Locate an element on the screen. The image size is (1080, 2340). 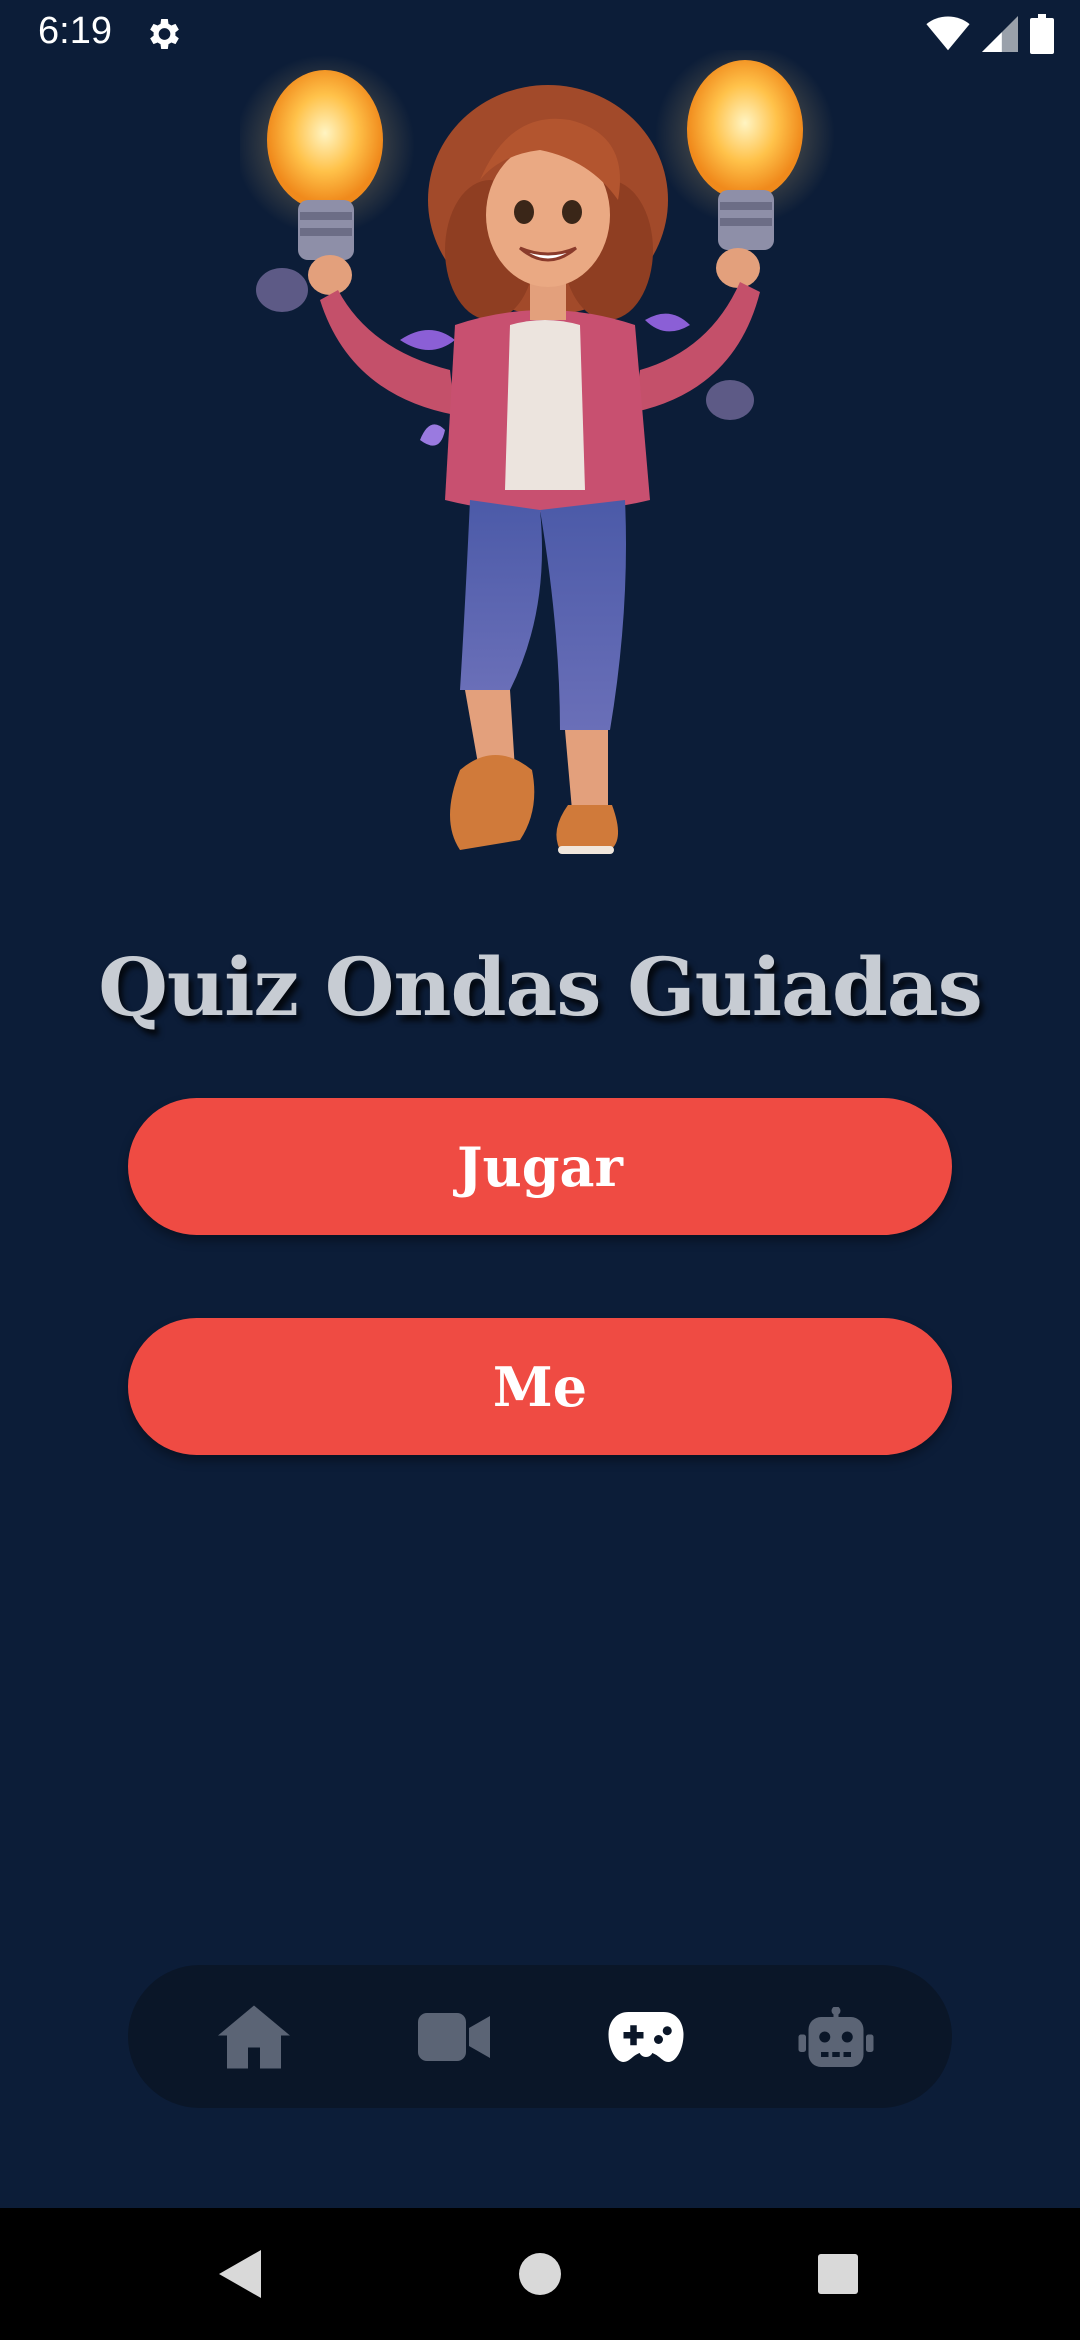
nav-item-home is located at coordinates (254, 2036).